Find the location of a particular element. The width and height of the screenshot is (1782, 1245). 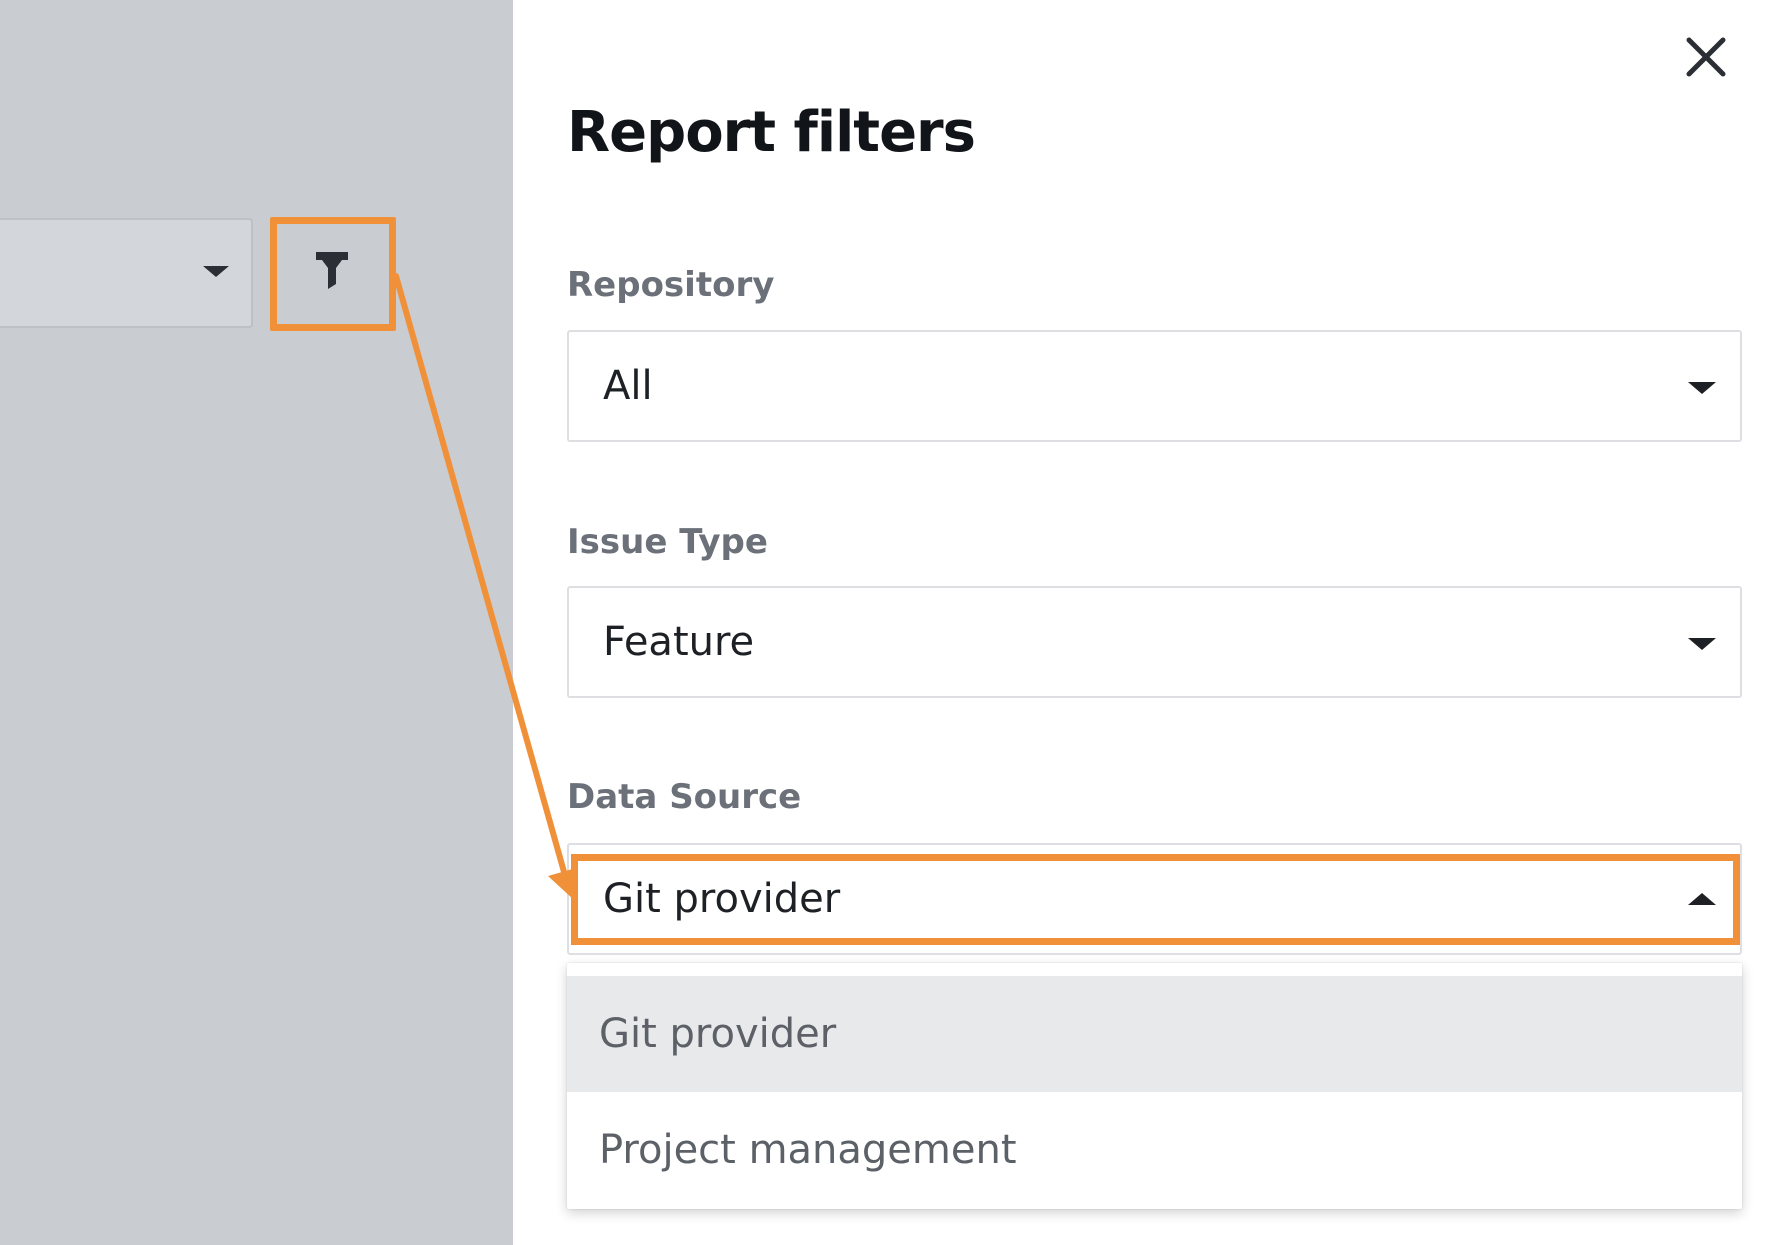

issue-type-value: Feature is located at coordinates (679, 642).